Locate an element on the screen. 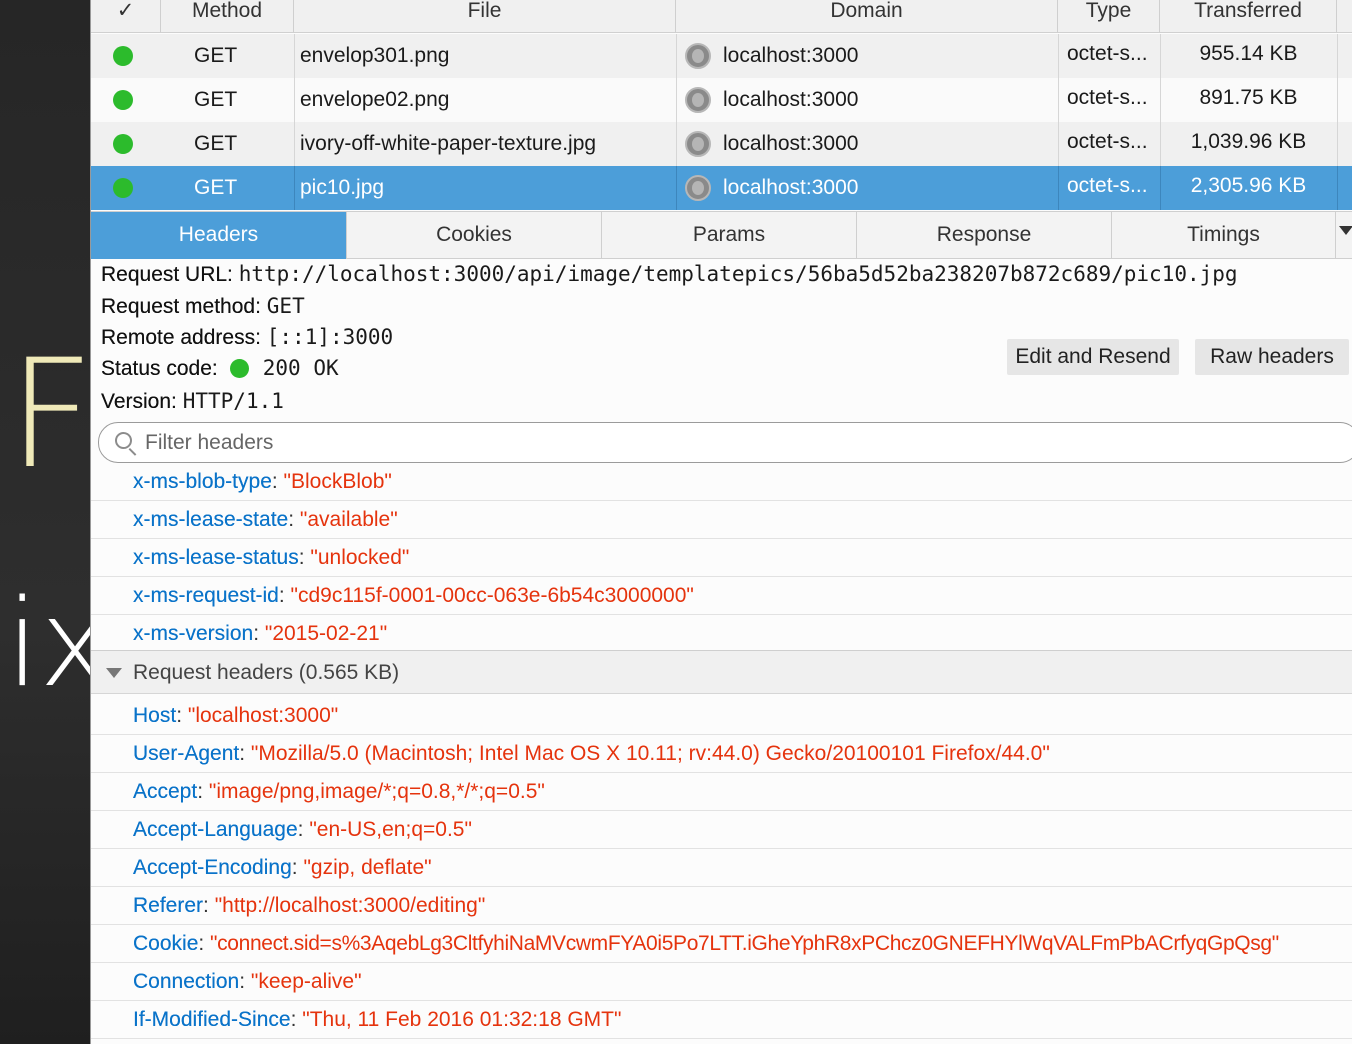 This screenshot has width=1352, height=1044. background-page: F ix is located at coordinates (45, 522).